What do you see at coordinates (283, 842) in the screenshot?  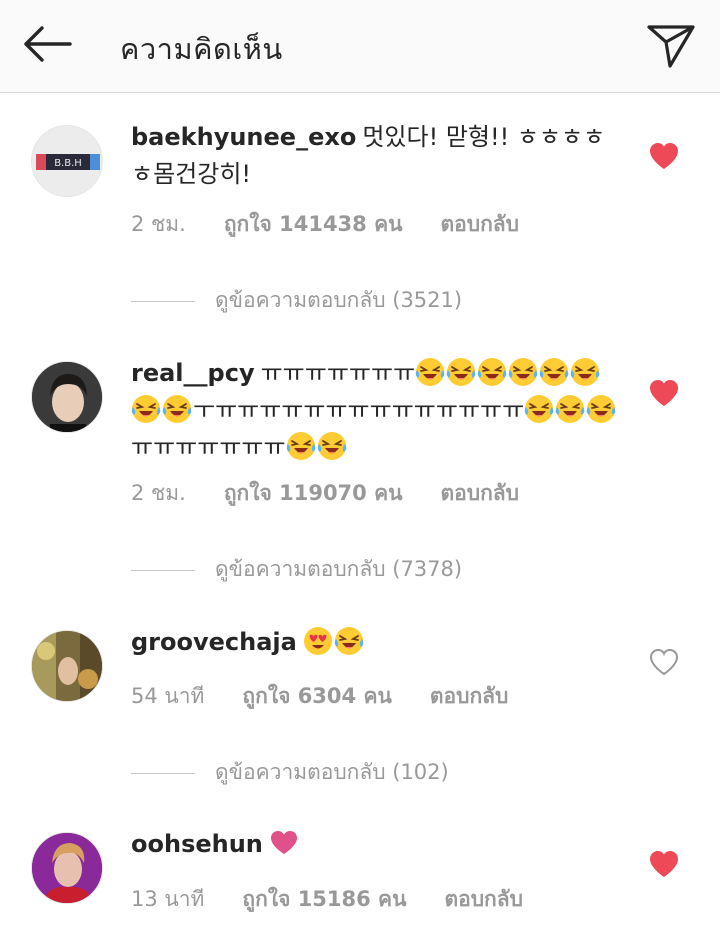 I see `pink-heart-emoji` at bounding box center [283, 842].